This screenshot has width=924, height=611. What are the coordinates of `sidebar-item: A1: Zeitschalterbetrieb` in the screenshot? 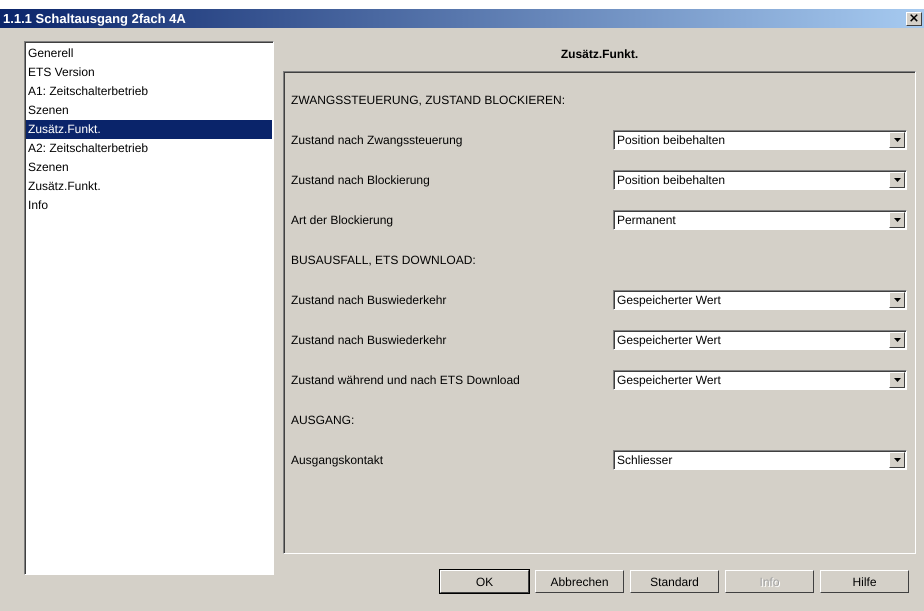 It's located at (149, 91).